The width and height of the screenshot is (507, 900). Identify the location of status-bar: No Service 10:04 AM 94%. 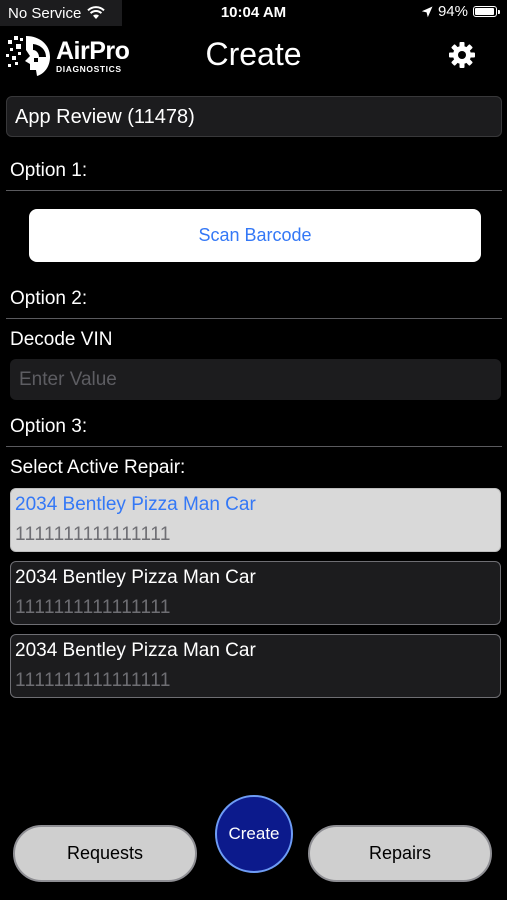
(253, 14).